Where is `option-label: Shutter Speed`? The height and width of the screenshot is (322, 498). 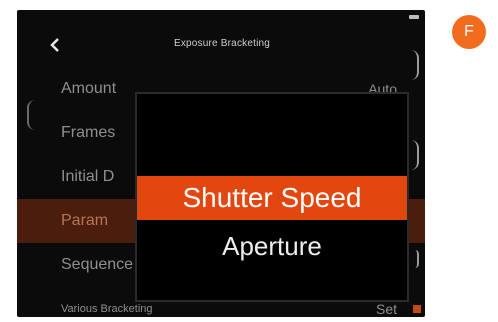
option-label: Shutter Speed is located at coordinates (272, 197).